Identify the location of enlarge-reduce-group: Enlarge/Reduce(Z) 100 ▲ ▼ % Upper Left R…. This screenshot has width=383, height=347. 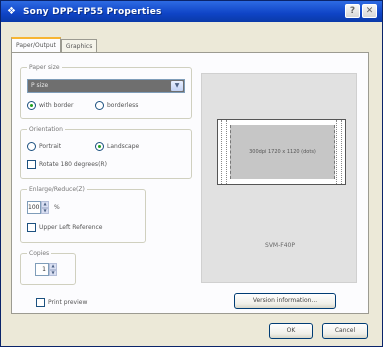
(83, 214).